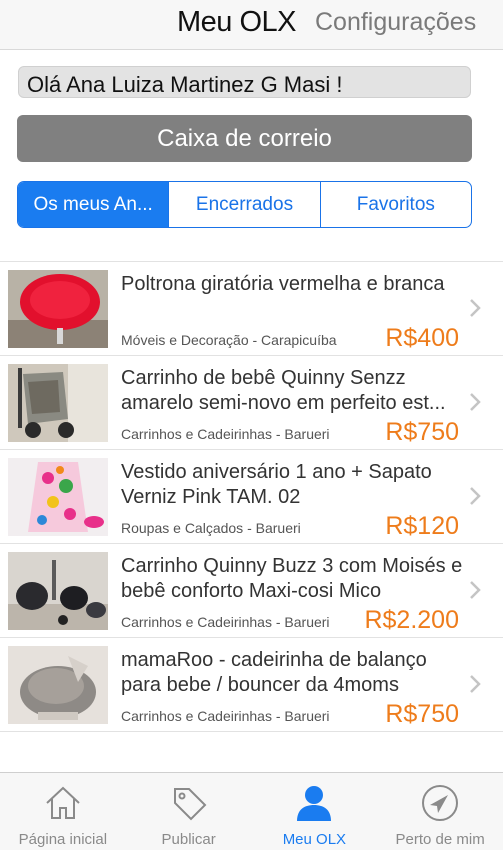 This screenshot has width=503, height=850. Describe the element at coordinates (244, 82) in the screenshot. I see `greeting-label: Olá Ana Luiza Martinez G Masi !` at that location.